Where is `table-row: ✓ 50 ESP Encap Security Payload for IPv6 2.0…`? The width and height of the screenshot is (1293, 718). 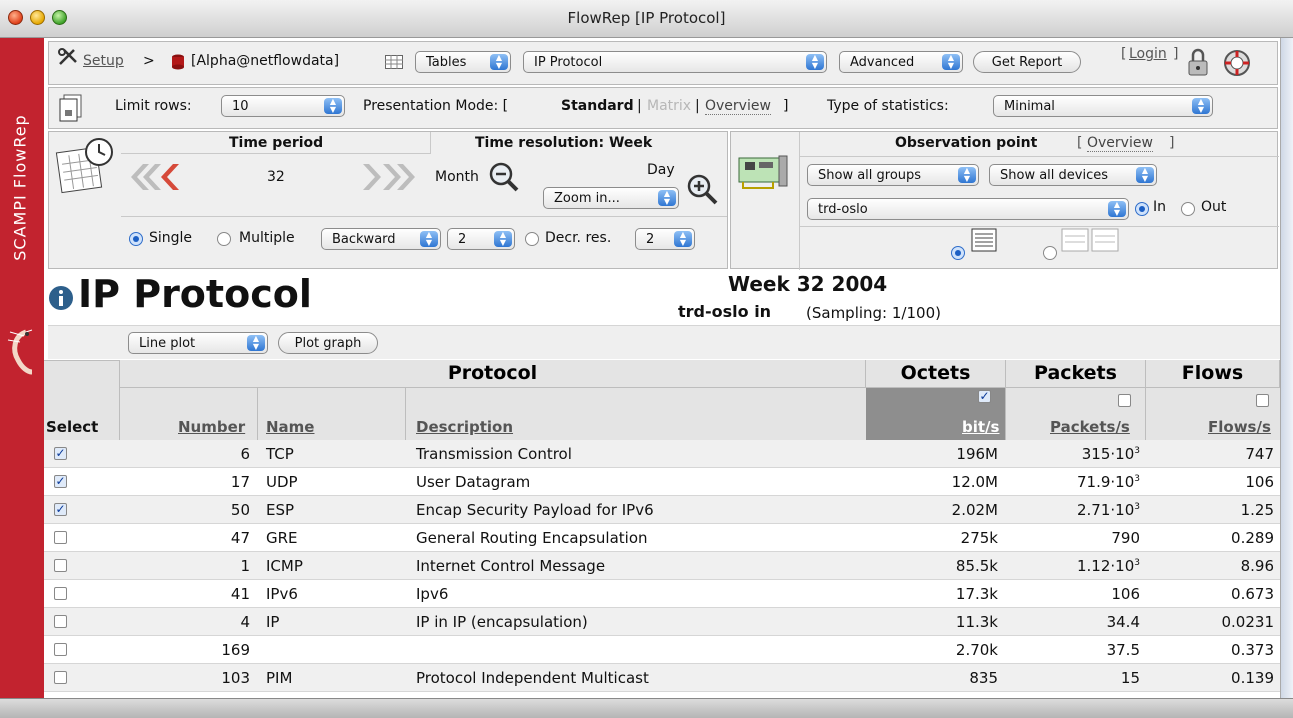 table-row: ✓ 50 ESP Encap Security Payload for IPv6 2.0… is located at coordinates (662, 510).